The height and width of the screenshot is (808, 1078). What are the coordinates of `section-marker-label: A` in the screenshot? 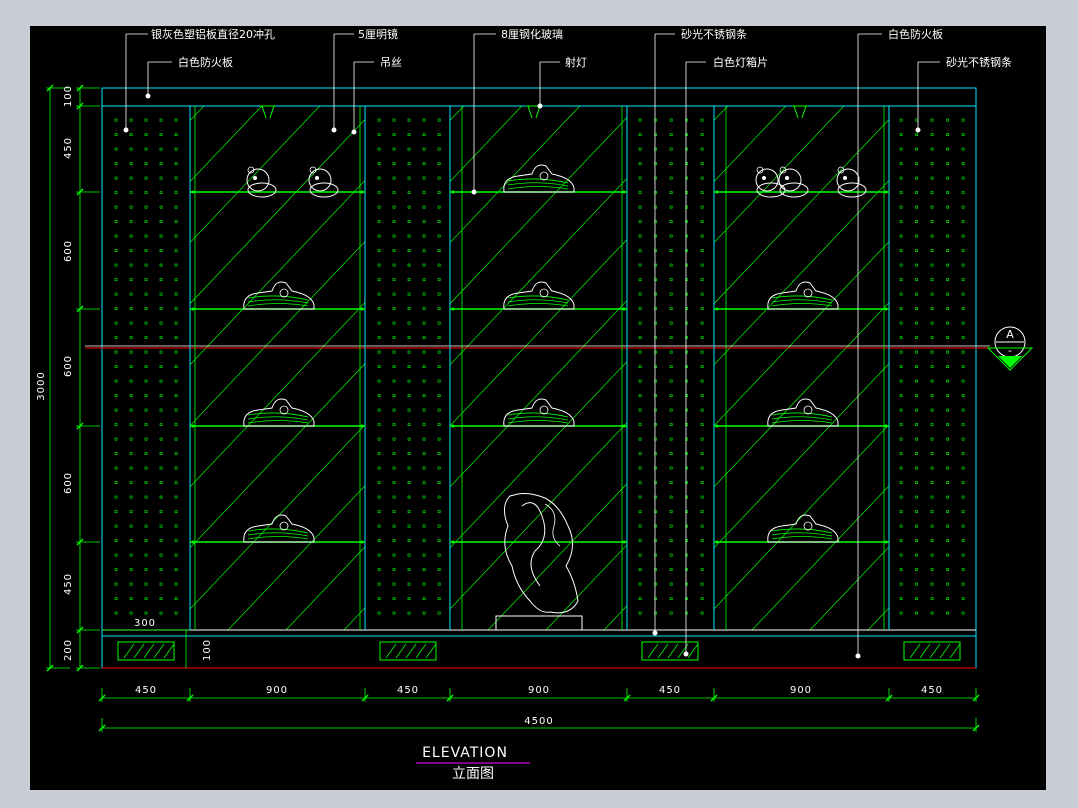 It's located at (1010, 334).